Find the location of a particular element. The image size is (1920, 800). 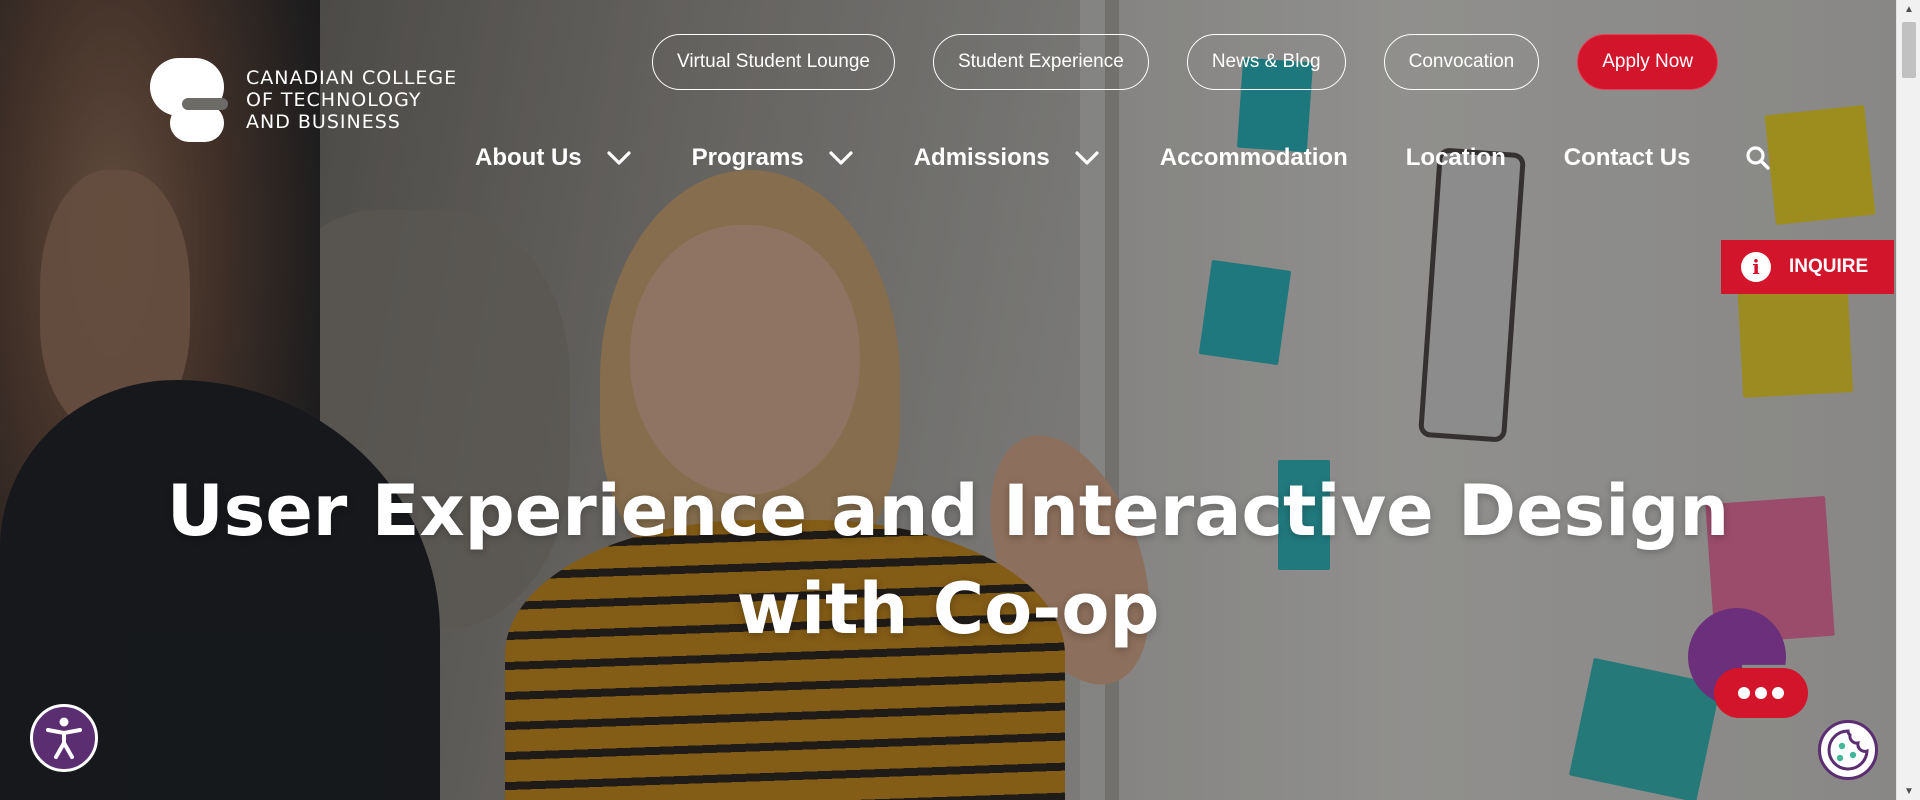

page-title-line: User Experience and Interactive Design is located at coordinates (948, 511).